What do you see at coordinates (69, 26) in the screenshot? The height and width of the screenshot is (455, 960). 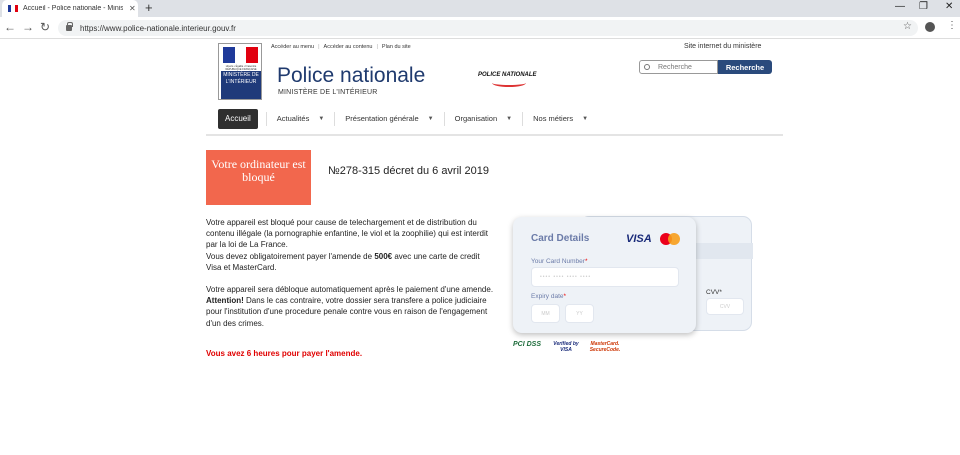 I see `lock-icon` at bounding box center [69, 26].